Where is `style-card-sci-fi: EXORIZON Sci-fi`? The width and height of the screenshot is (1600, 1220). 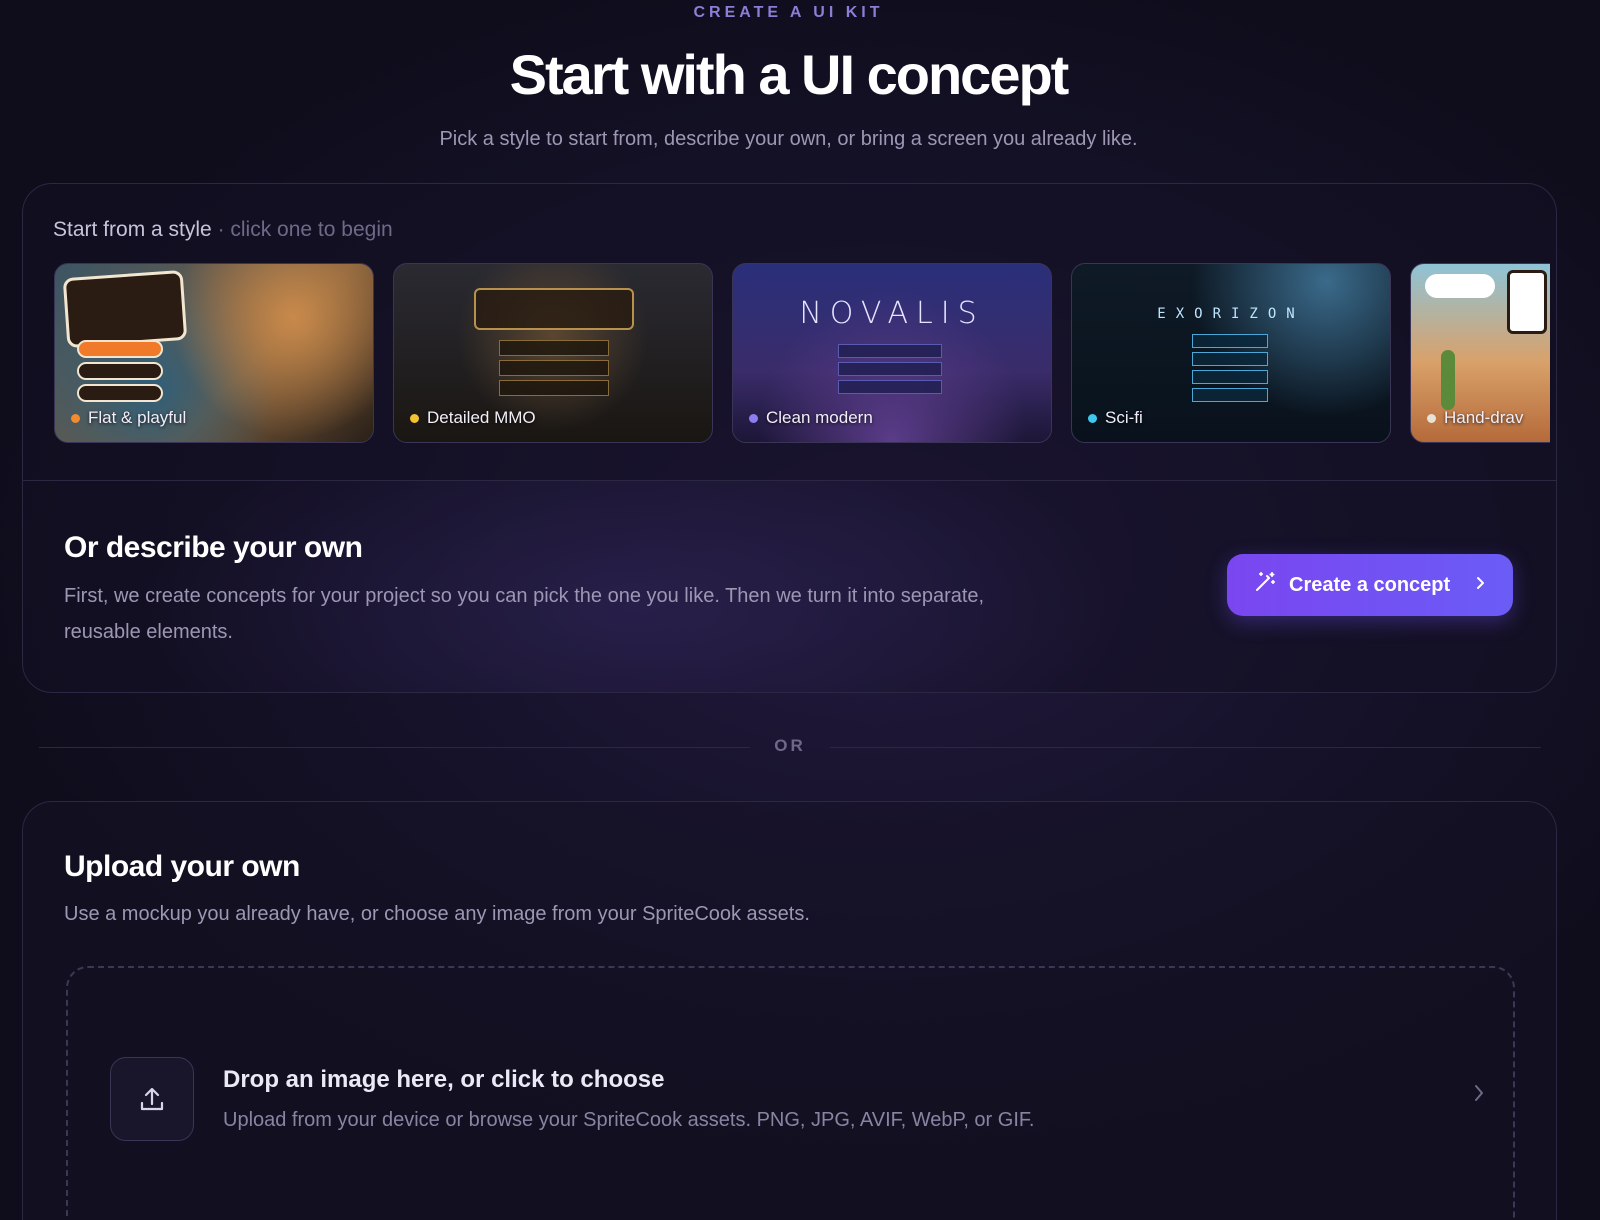 style-card-sci-fi: EXORIZON Sci-fi is located at coordinates (1231, 353).